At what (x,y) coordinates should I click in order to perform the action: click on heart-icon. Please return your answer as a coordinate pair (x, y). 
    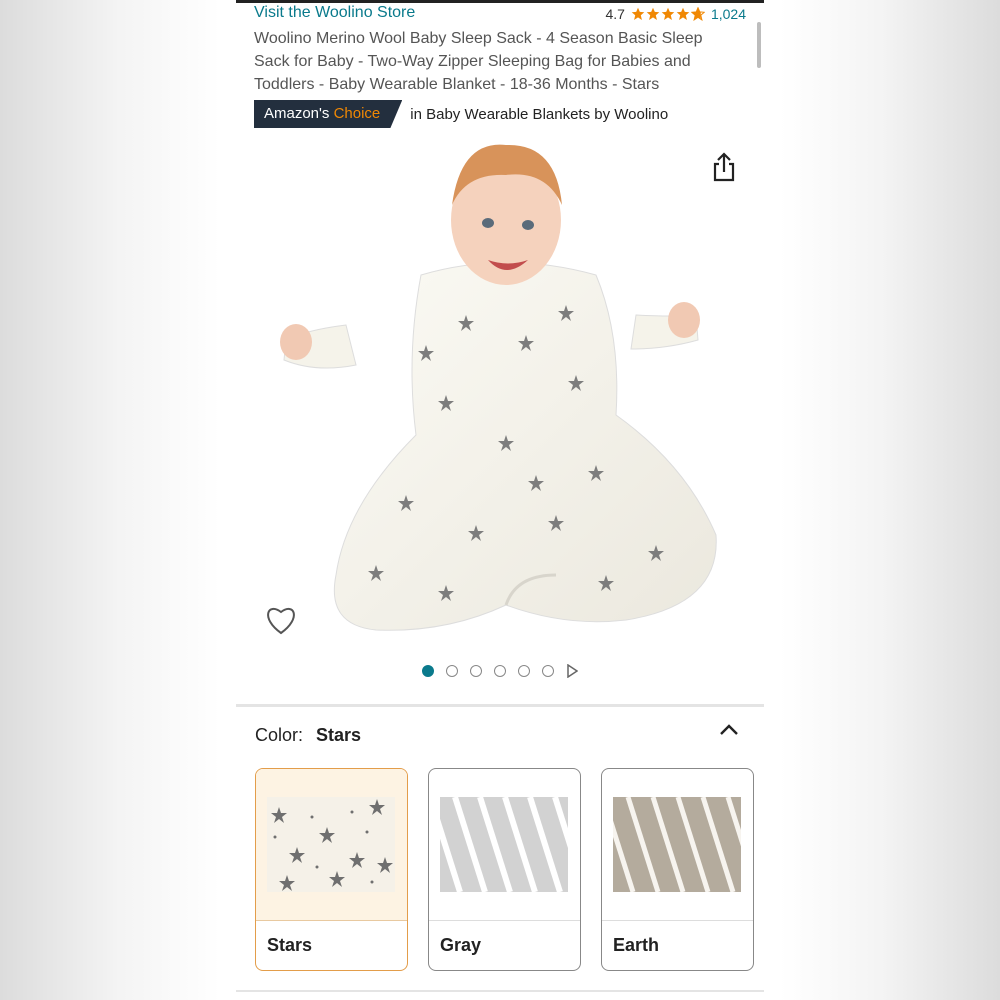
    Looking at the image, I should click on (281, 620).